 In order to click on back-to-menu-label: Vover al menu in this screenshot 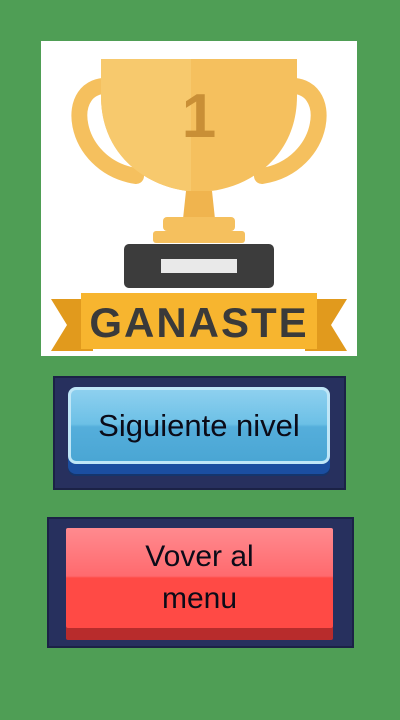, I will do `click(199, 577)`.